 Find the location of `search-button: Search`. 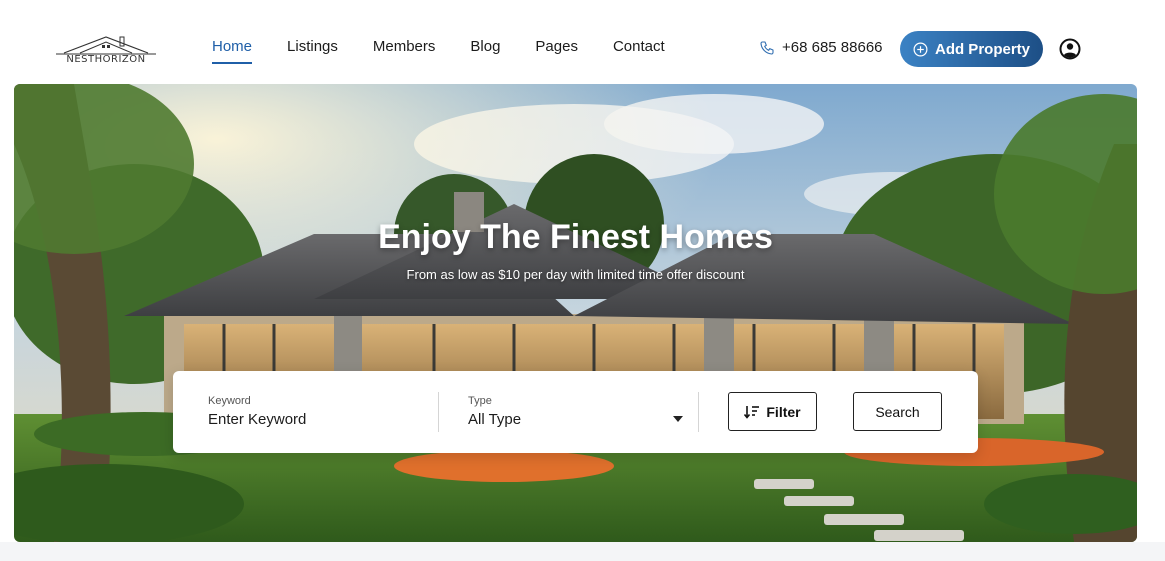

search-button: Search is located at coordinates (897, 411).